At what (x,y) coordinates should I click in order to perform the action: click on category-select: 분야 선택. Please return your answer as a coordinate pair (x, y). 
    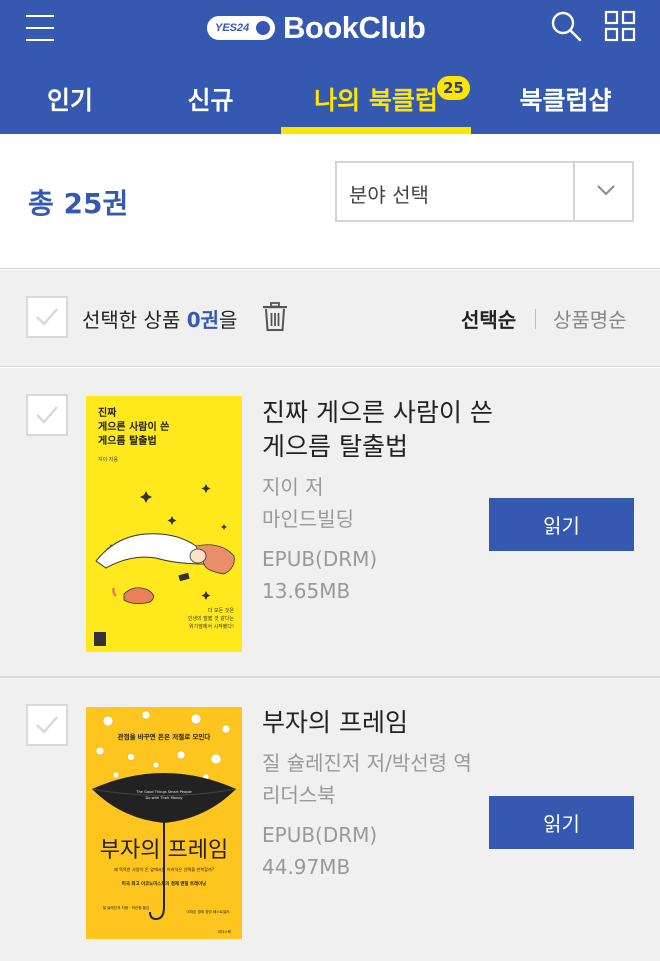
    Looking at the image, I should click on (484, 191).